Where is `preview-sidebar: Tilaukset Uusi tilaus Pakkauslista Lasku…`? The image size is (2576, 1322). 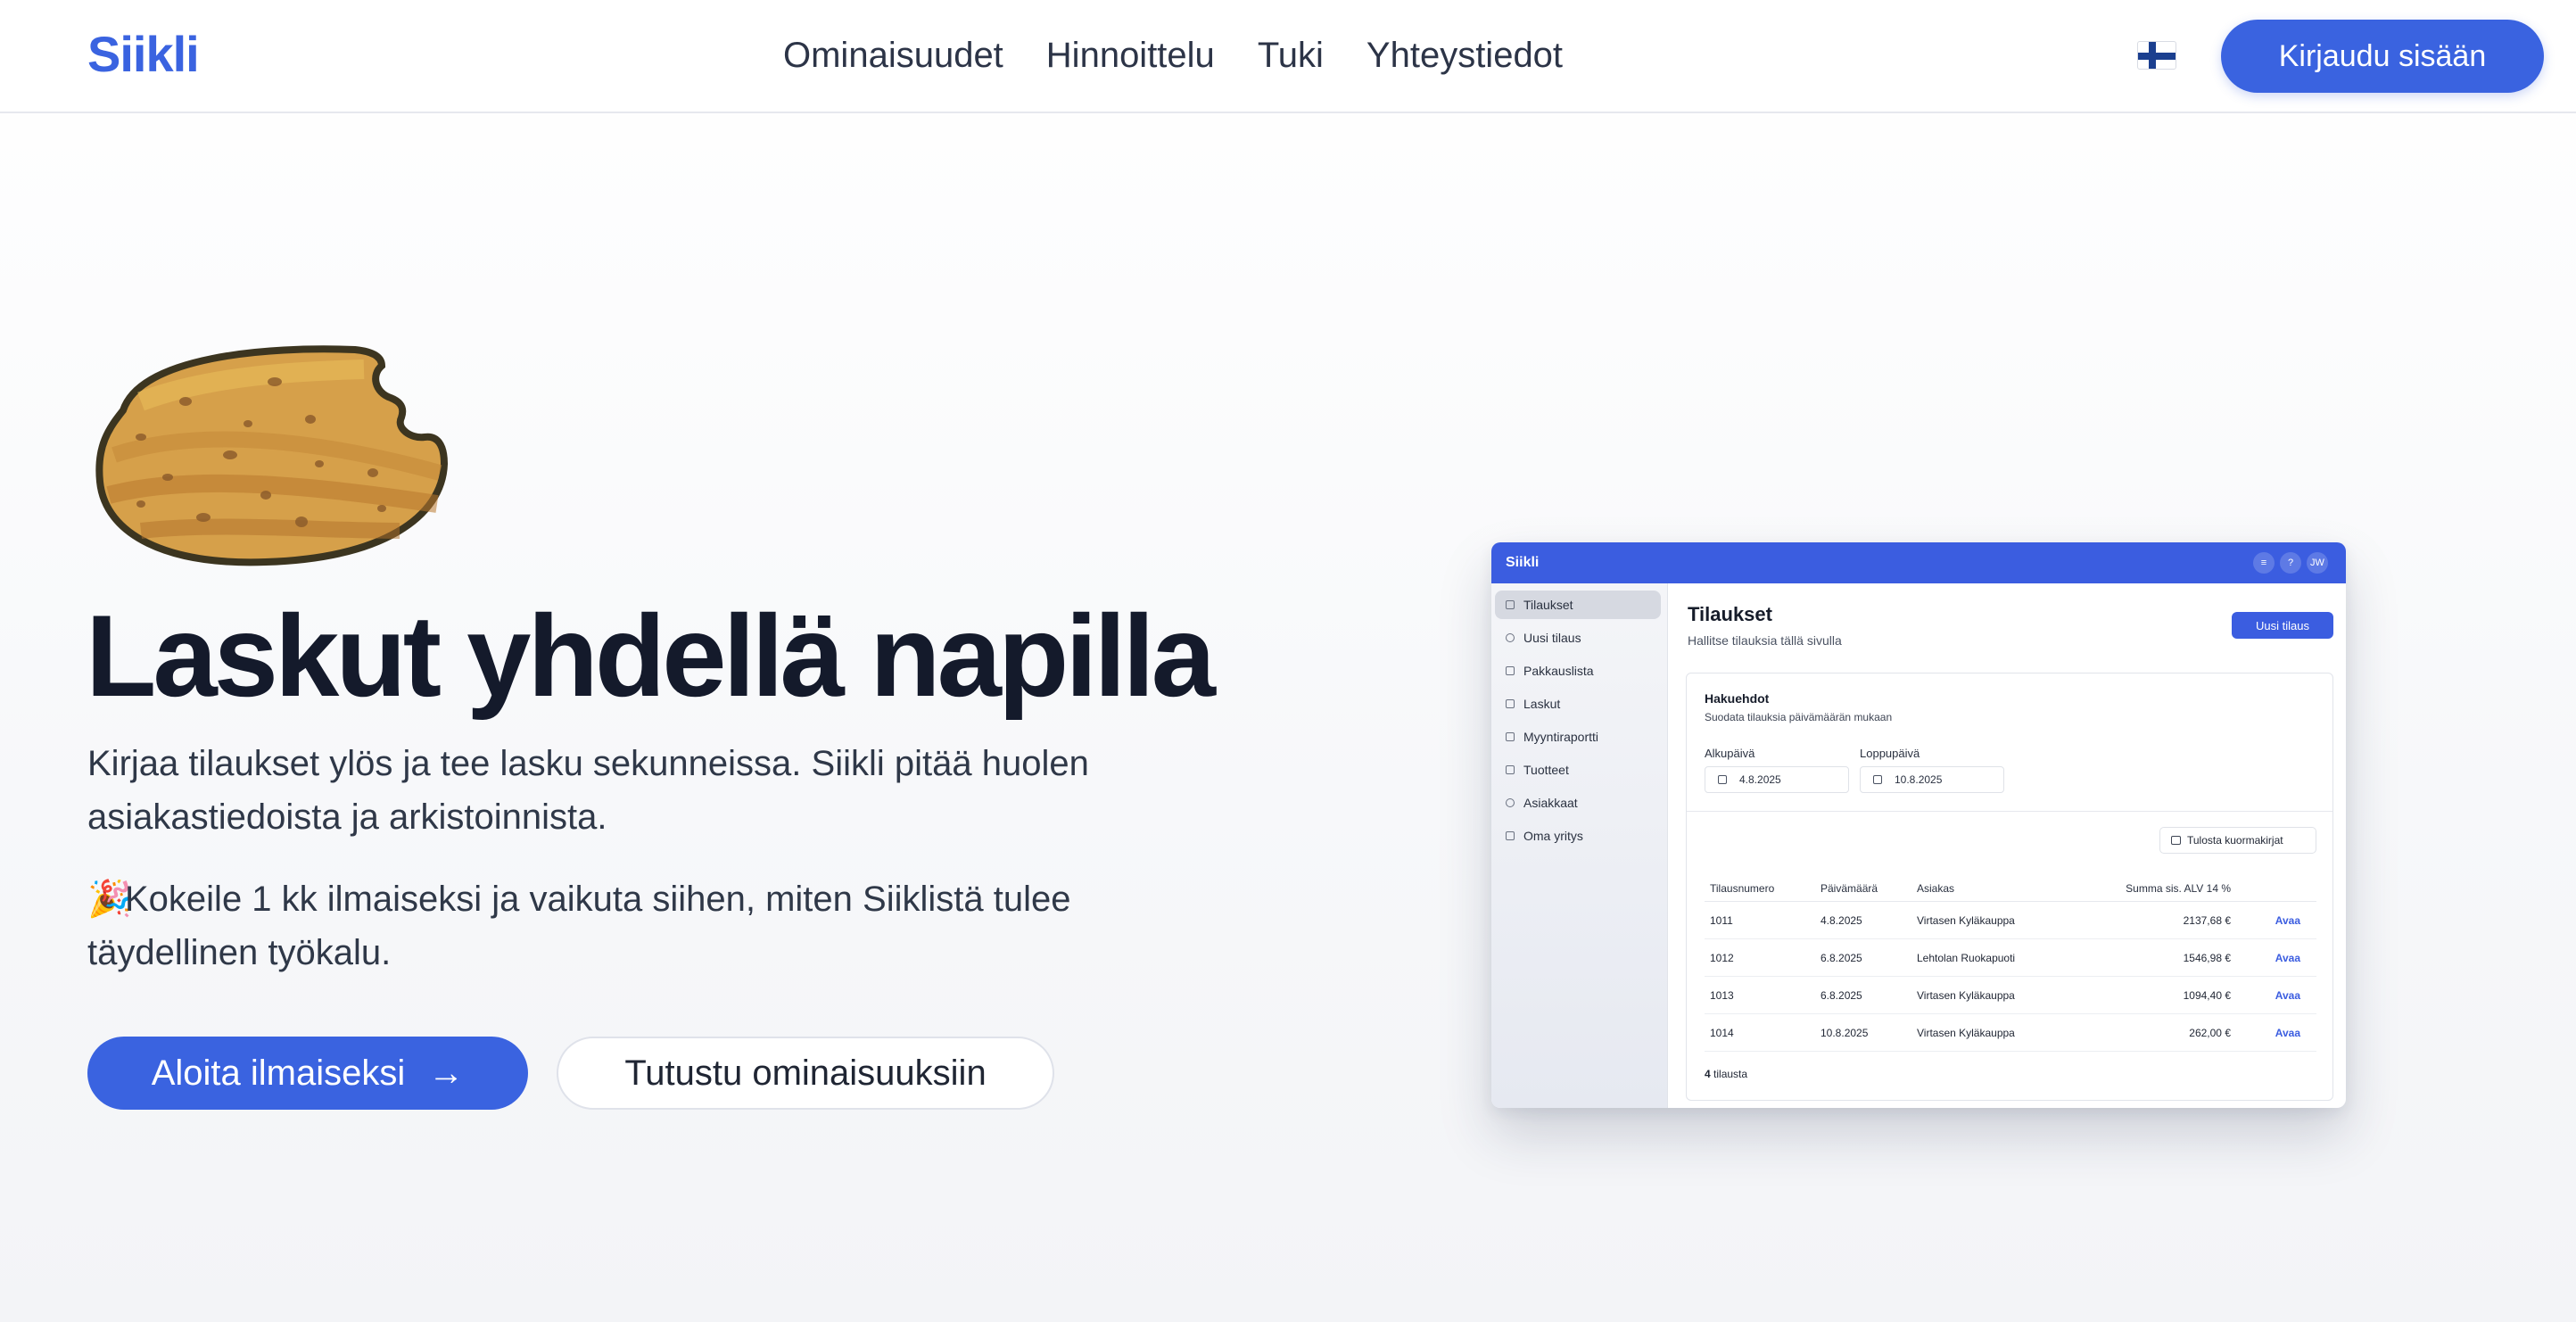
preview-sidebar: Tilaukset Uusi tilaus Pakkauslista Lasku… is located at coordinates (1580, 845).